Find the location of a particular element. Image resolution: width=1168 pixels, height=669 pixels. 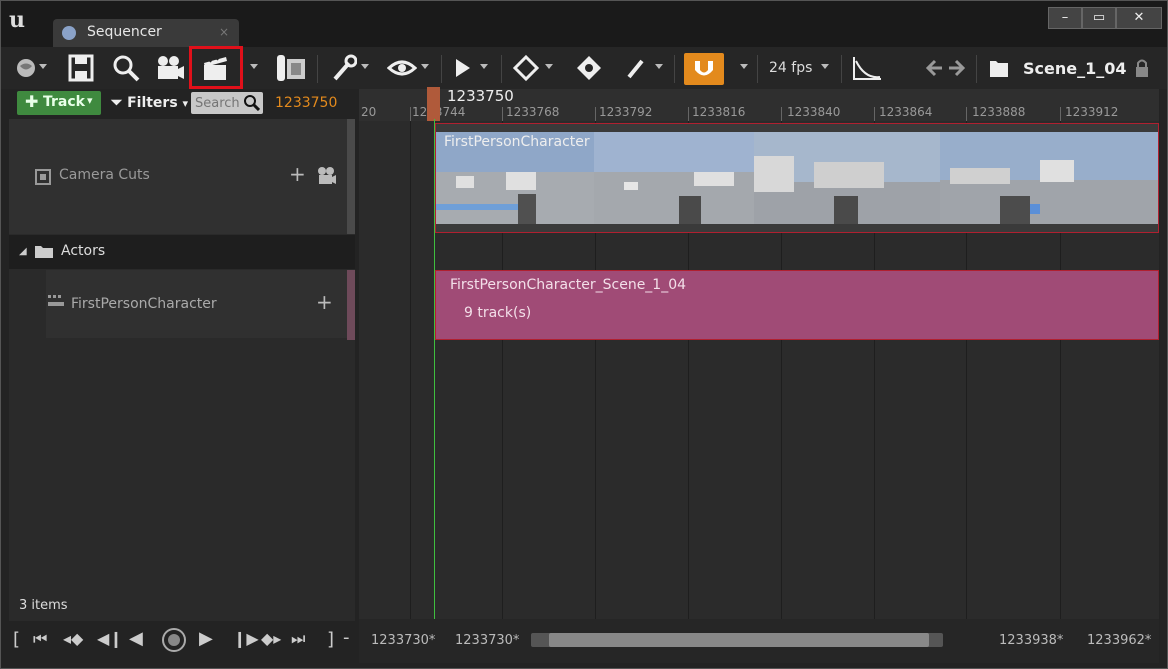

timeline-scrollbar-thumb is located at coordinates (739, 640).